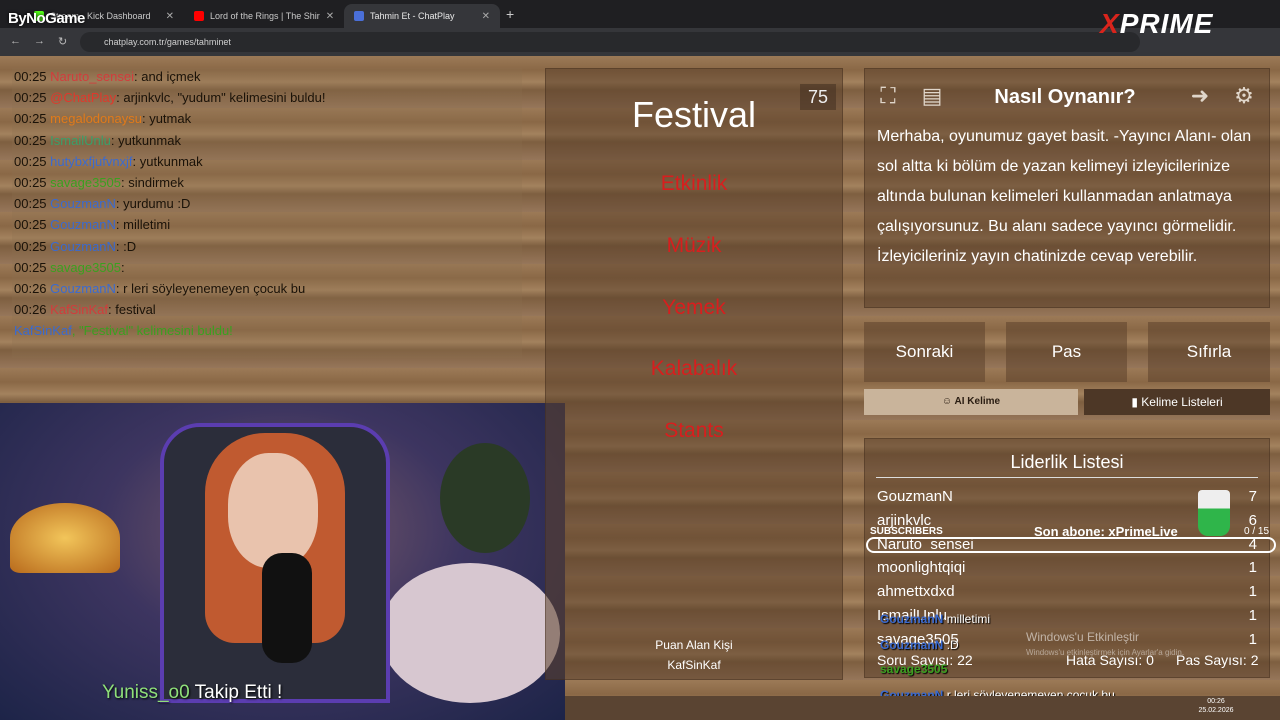 The height and width of the screenshot is (720, 1280). I want to click on follower-name: Yuniss_o0, so click(146, 692).